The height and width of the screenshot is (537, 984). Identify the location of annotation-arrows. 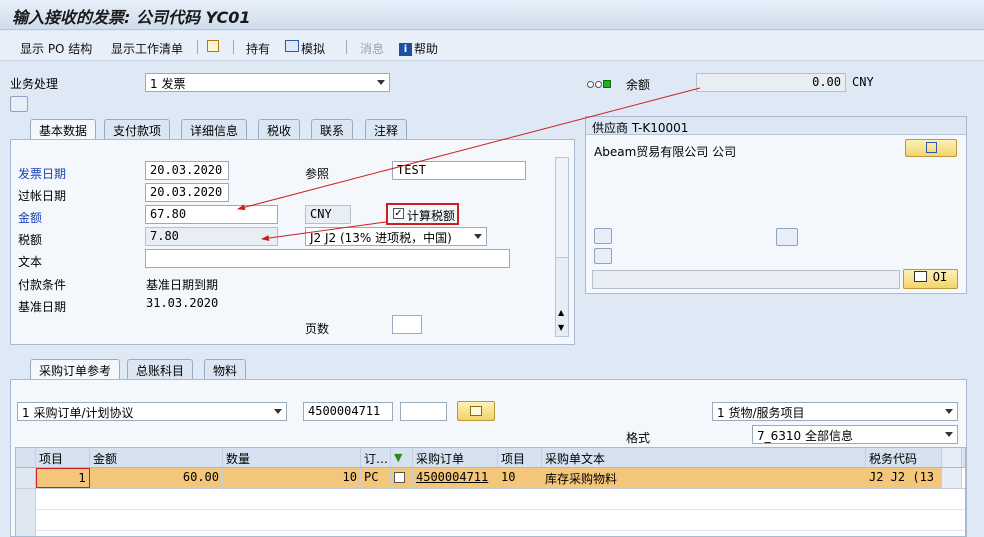
(469, 164).